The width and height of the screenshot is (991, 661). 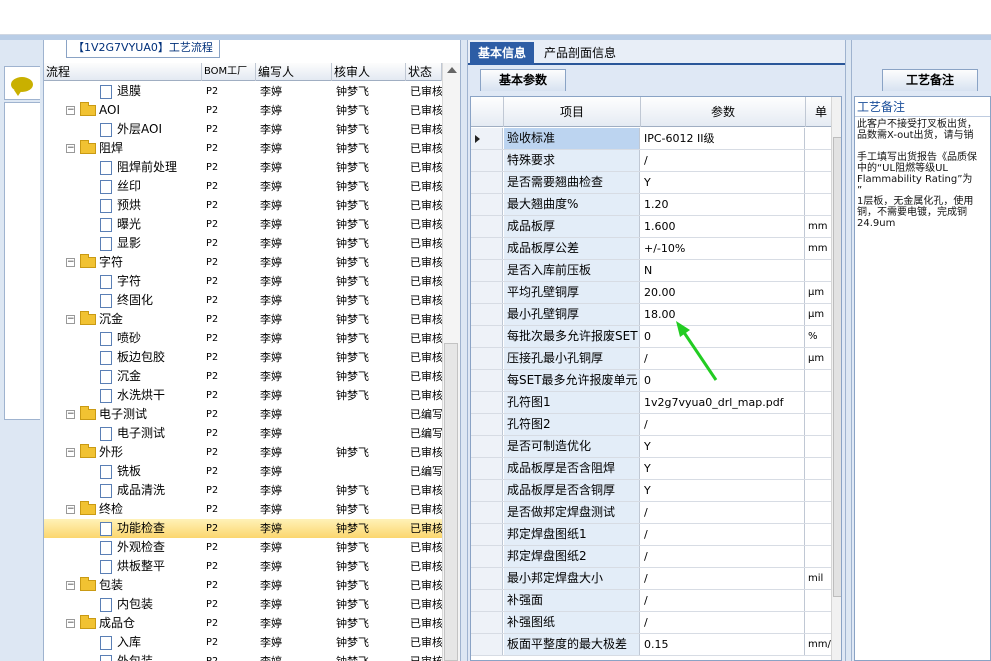 What do you see at coordinates (243, 604) in the screenshot?
I see `tree-row: 内包装 P2 李婷 钟梦飞 已审核` at bounding box center [243, 604].